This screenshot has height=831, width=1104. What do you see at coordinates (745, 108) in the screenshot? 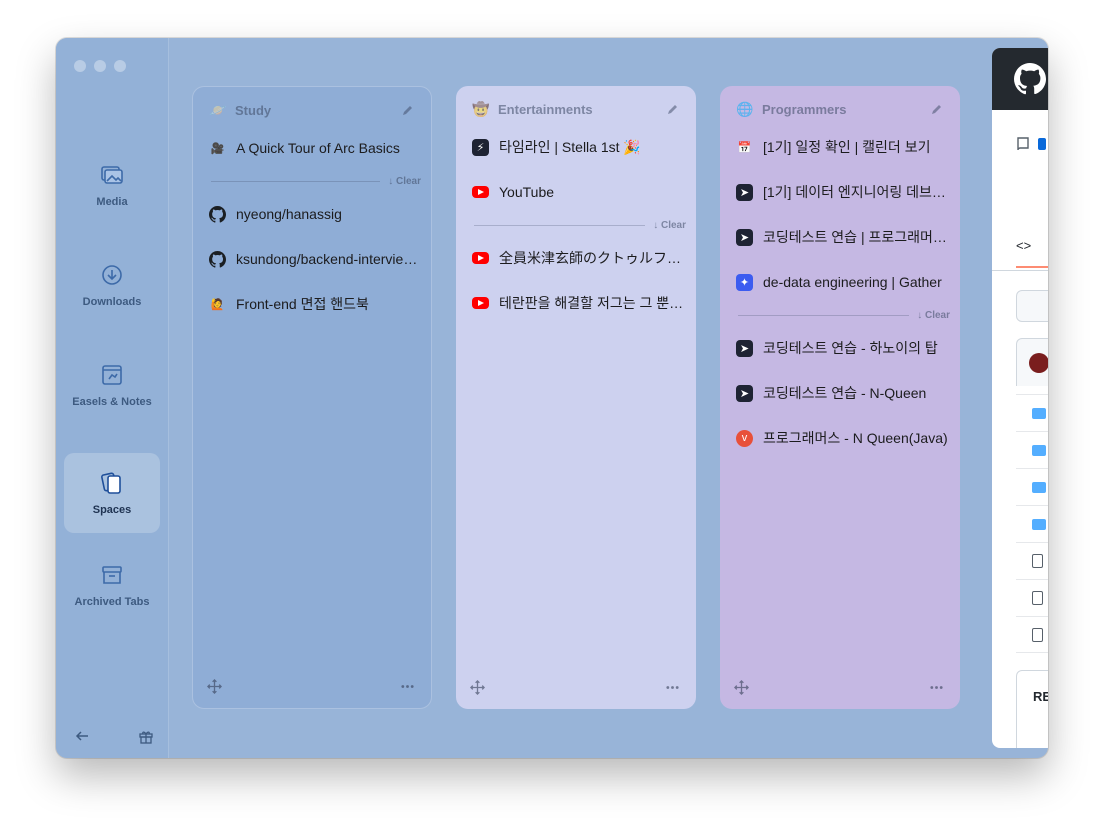
I see `space-emoji: 🌐` at bounding box center [745, 108].